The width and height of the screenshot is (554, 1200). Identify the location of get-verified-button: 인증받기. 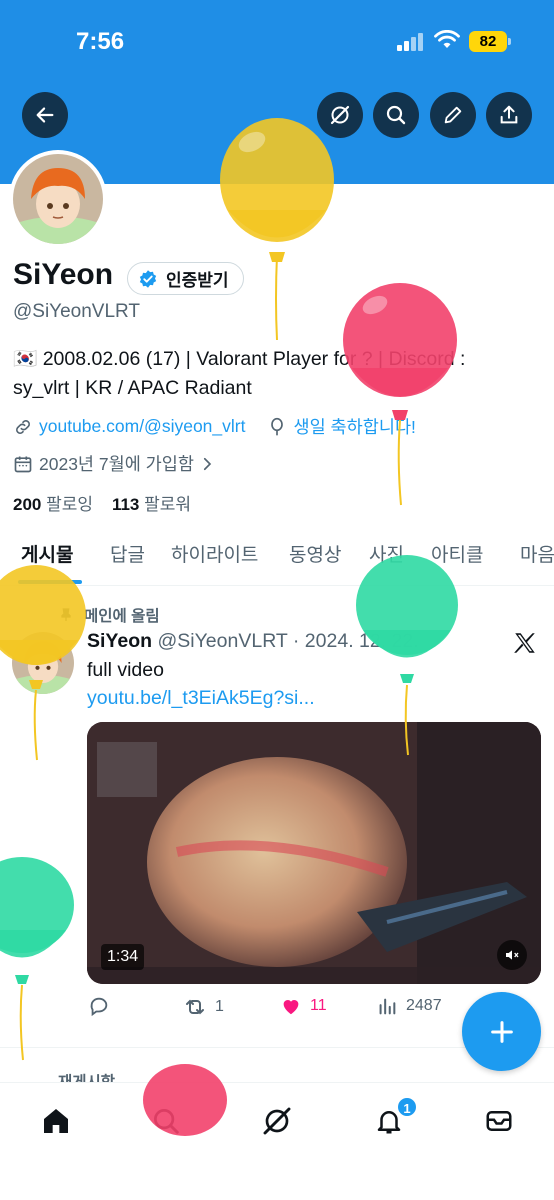
(185, 278).